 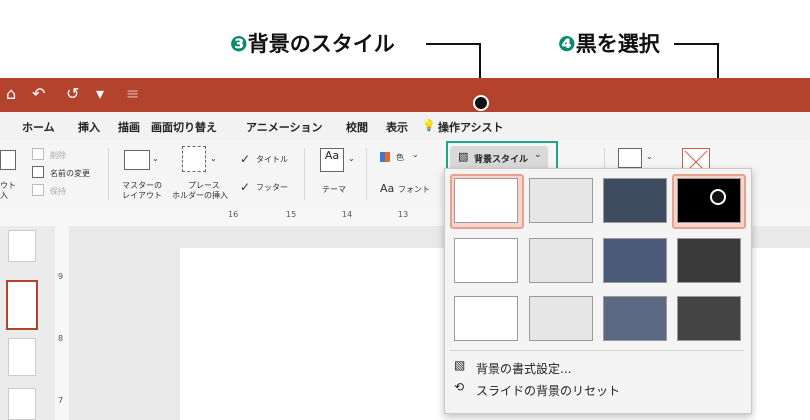 I want to click on vruler-tick: 9, so click(x=61, y=276).